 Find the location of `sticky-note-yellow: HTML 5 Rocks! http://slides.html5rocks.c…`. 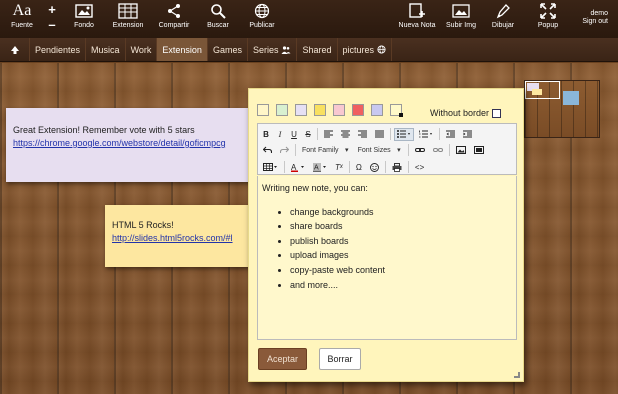

sticky-note-yellow: HTML 5 Rocks! http://slides.html5rocks.c… is located at coordinates (178, 236).